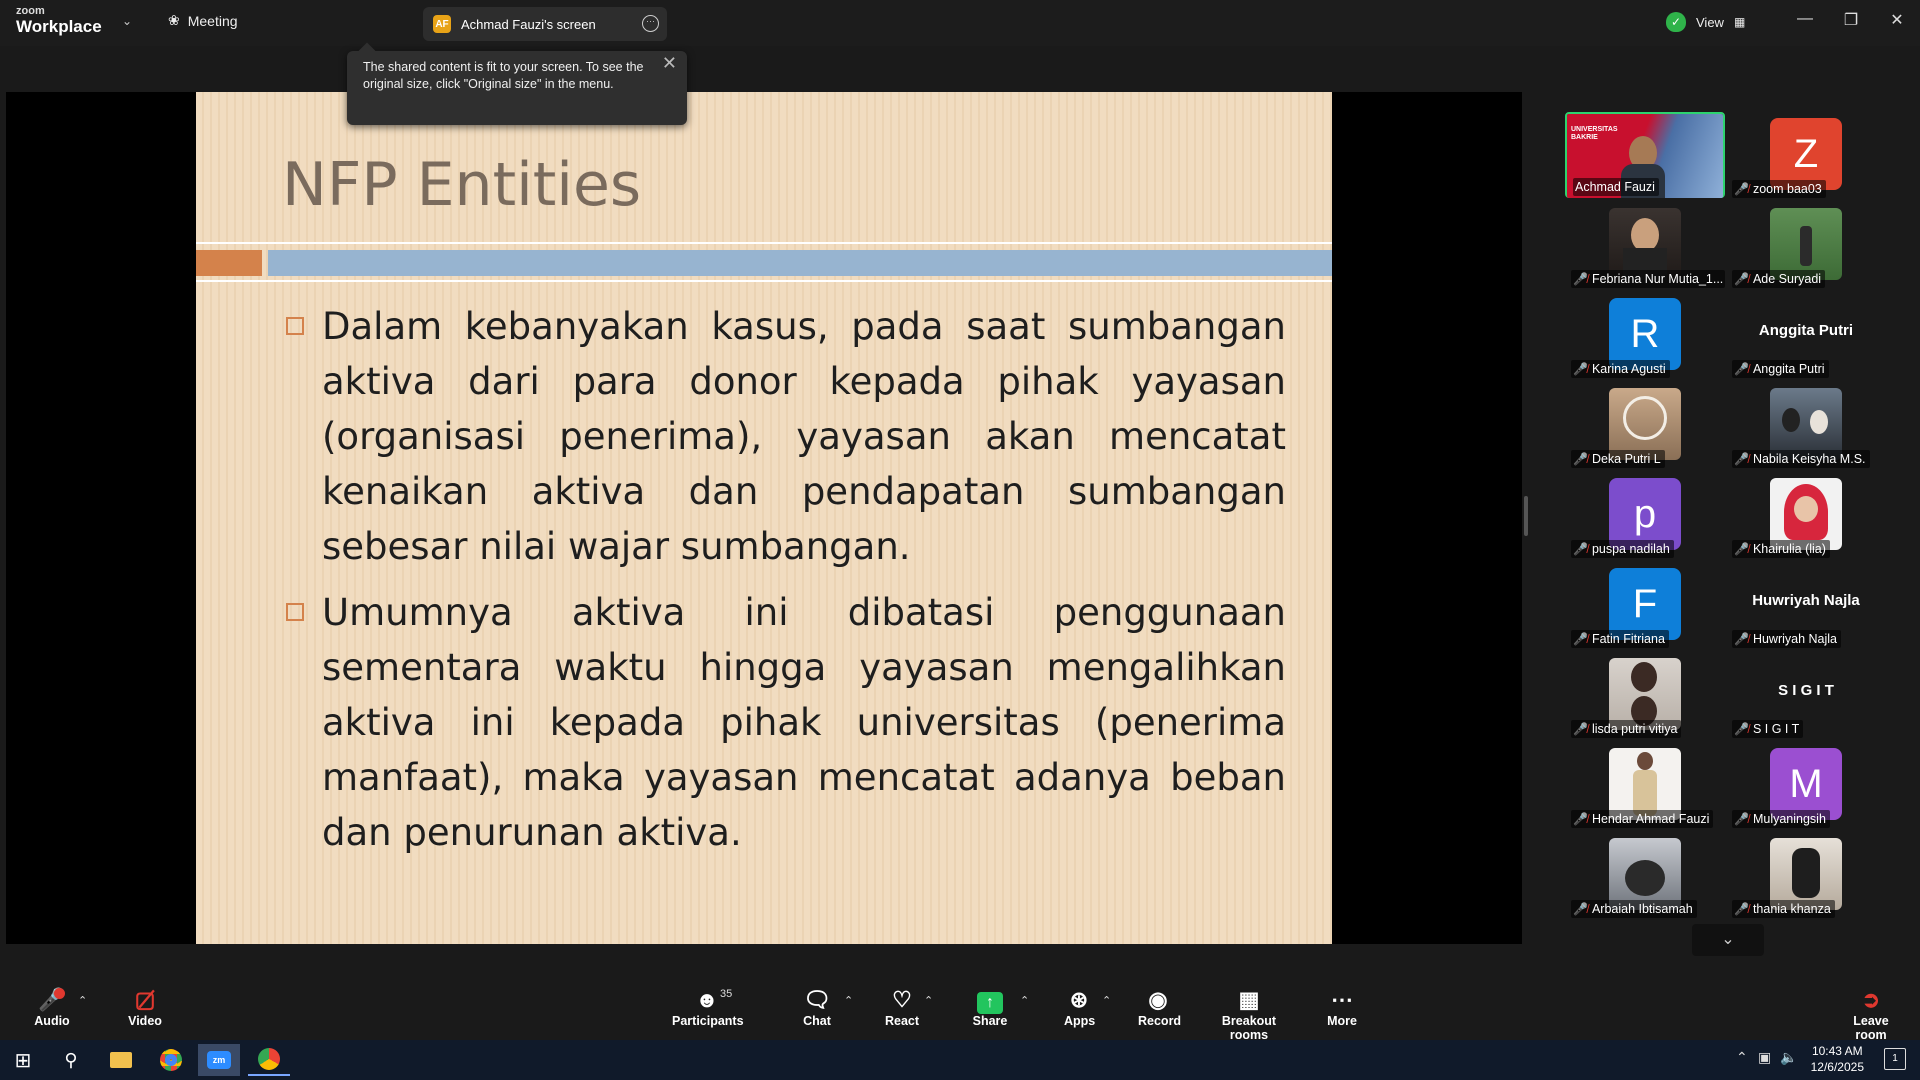 Image resolution: width=1920 pixels, height=1080 pixels. I want to click on more-button: ⋯ More, so click(1342, 1007).